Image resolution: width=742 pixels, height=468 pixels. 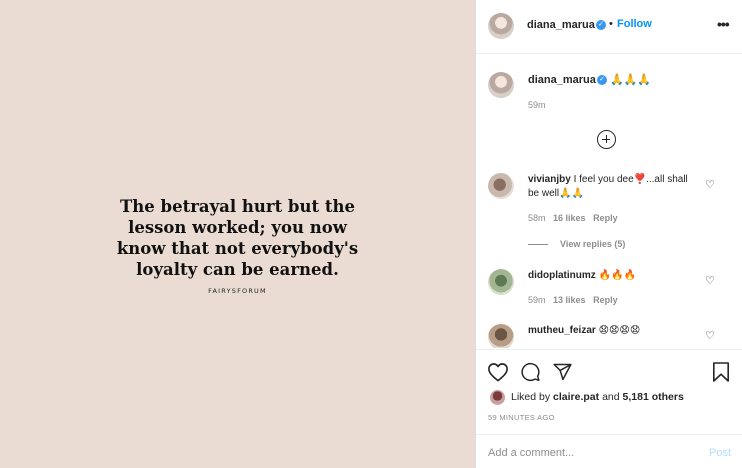 What do you see at coordinates (588, 453) in the screenshot?
I see `add-comment-input` at bounding box center [588, 453].